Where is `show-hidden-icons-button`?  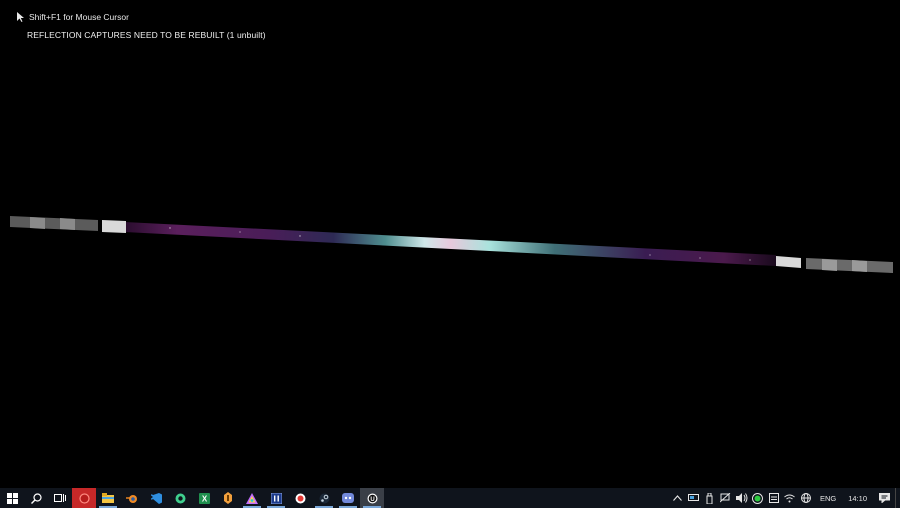 show-hidden-icons-button is located at coordinates (678, 498).